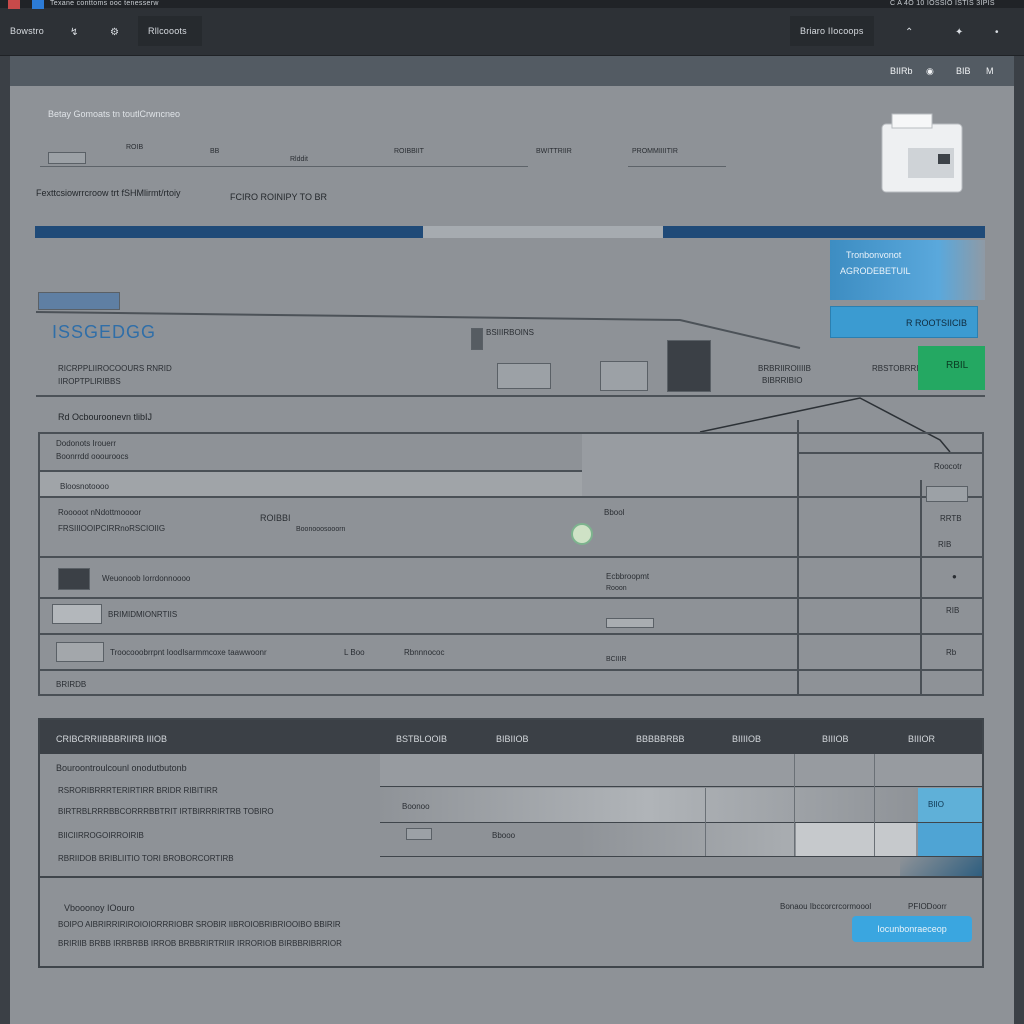 The width and height of the screenshot is (1024, 1024). I want to click on summary-cell-c: BIIO, so click(936, 804).